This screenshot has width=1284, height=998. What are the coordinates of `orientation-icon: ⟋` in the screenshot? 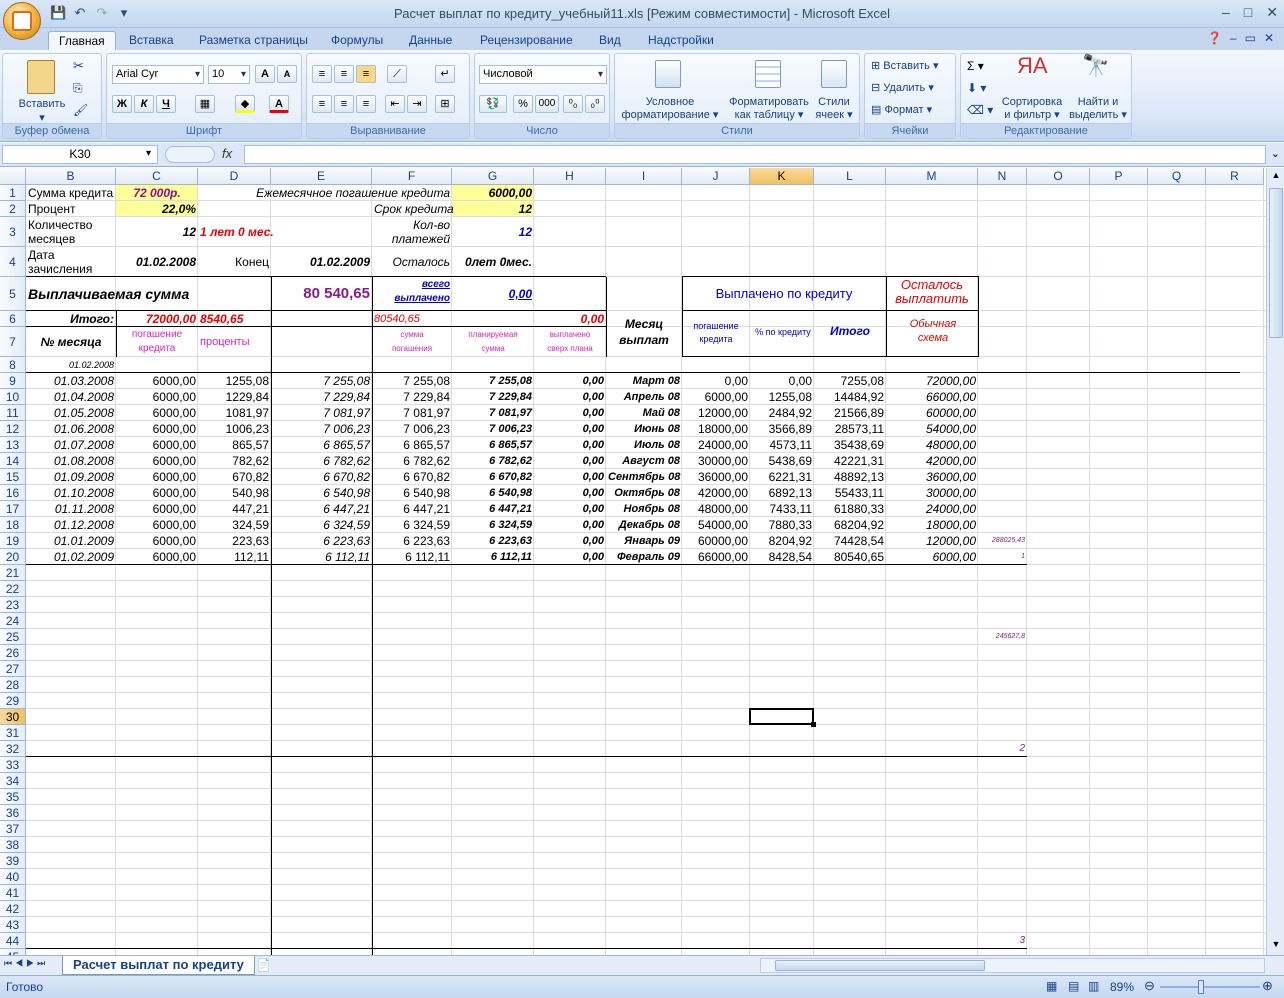 It's located at (397, 74).